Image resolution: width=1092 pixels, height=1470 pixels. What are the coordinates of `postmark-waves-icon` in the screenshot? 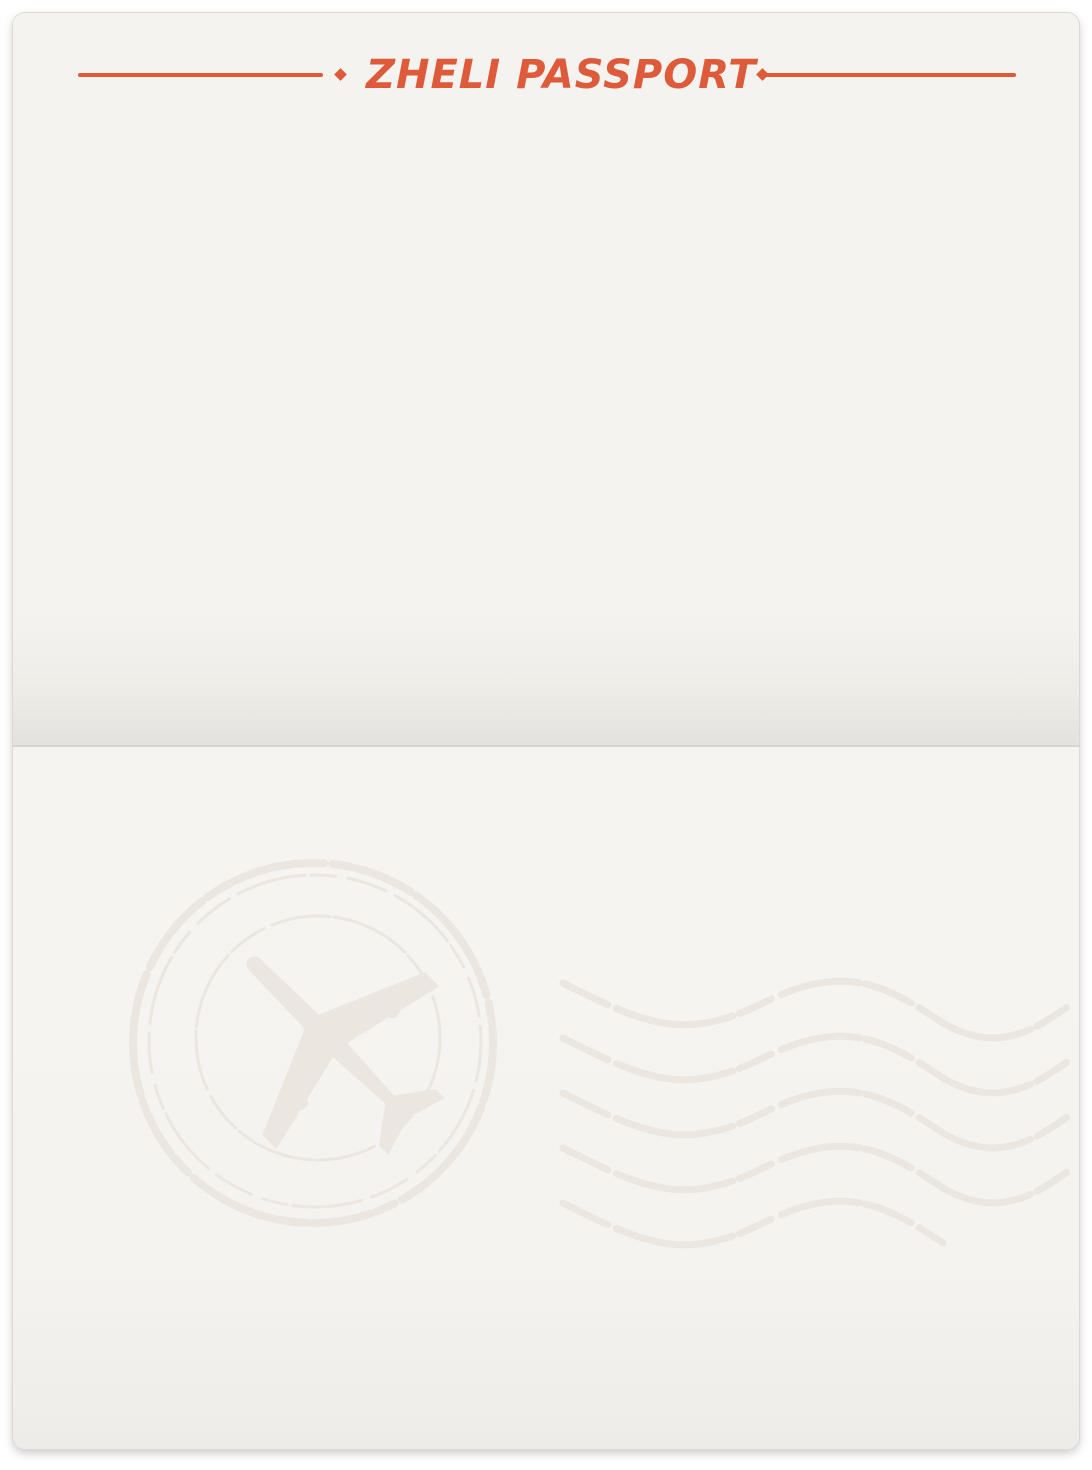 It's located at (818, 1113).